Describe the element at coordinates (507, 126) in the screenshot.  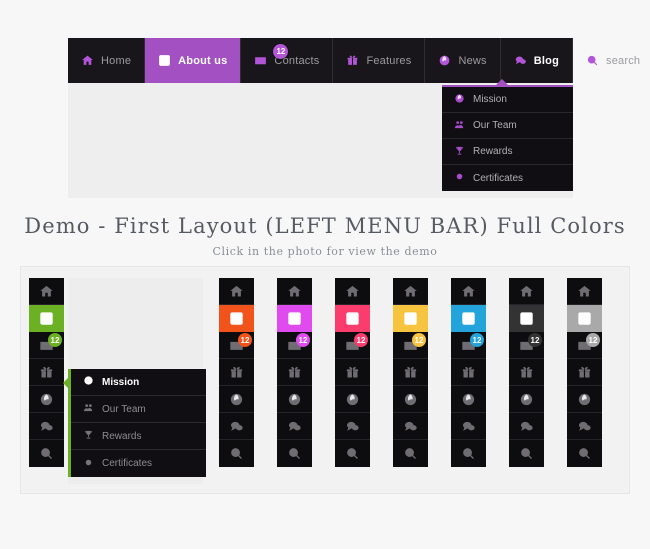
I see `dropdown-item-our-team: Our Team` at that location.